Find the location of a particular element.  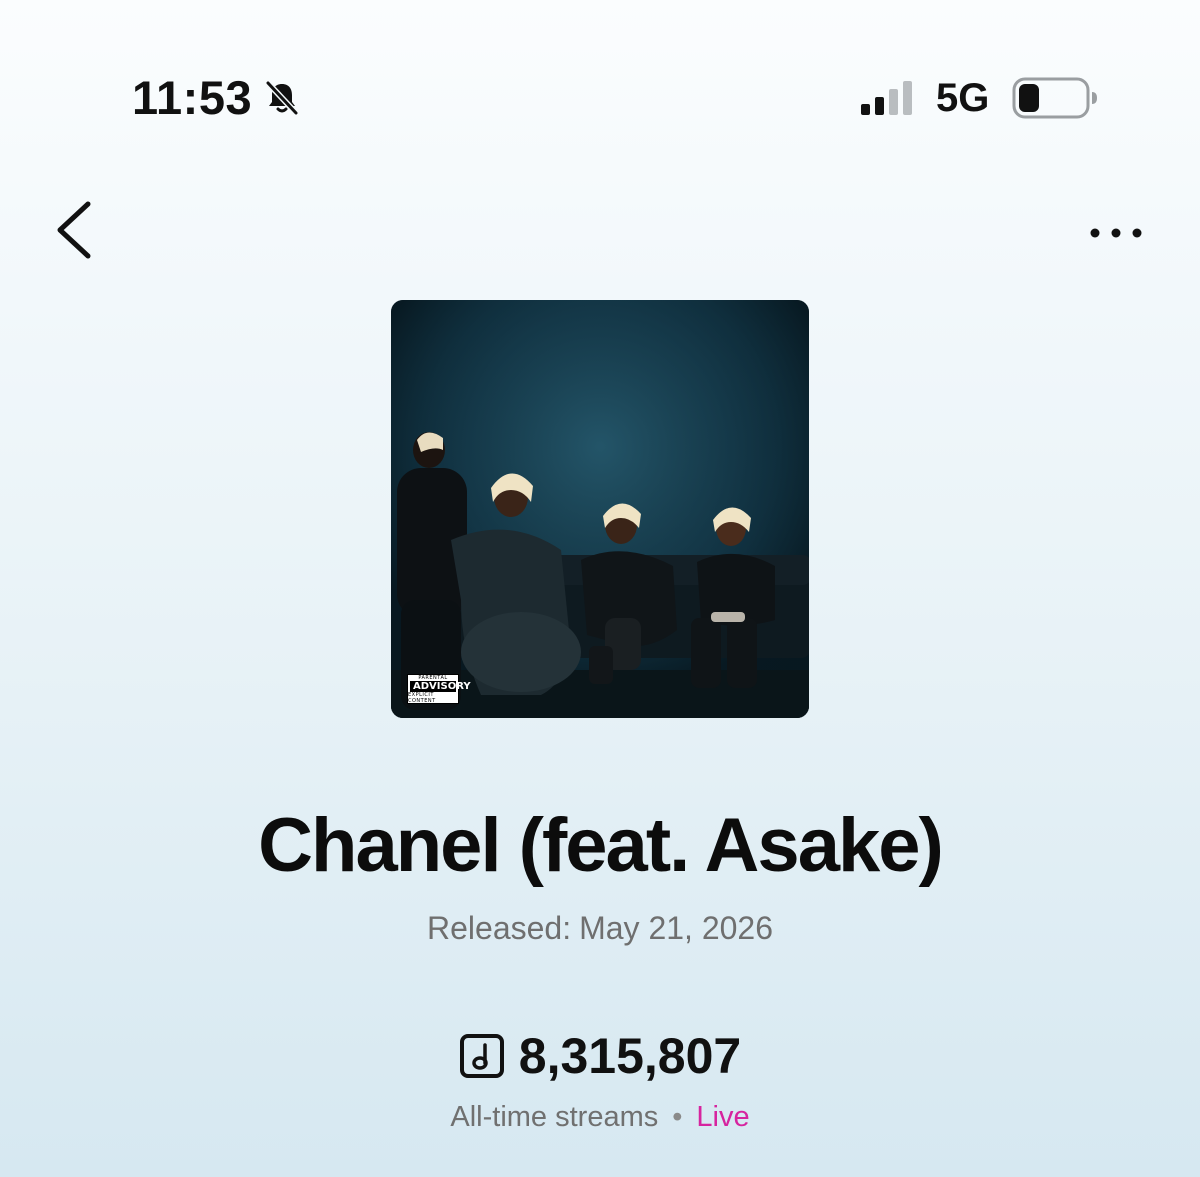

release-info: Released: May 21, 2026 is located at coordinates (600, 928).